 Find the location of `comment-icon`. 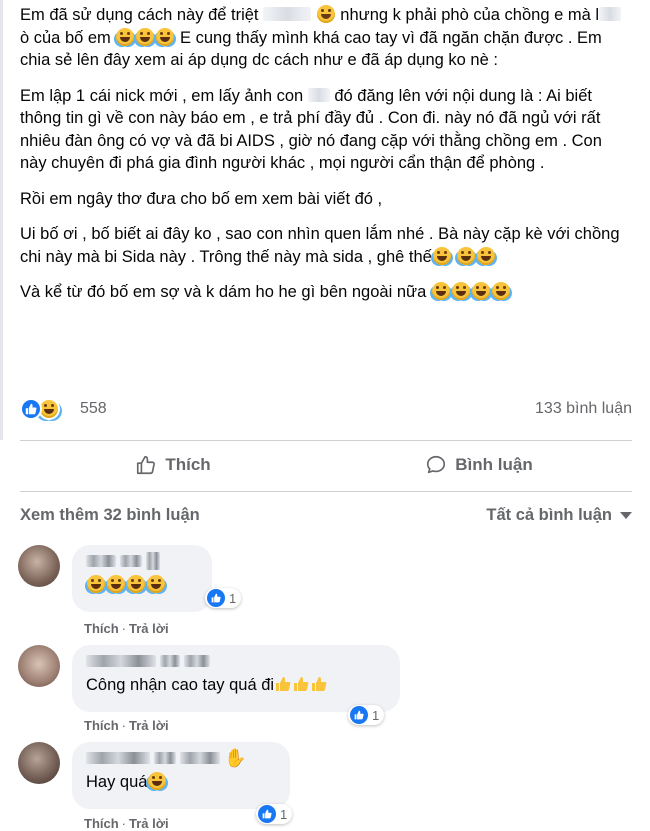

comment-icon is located at coordinates (436, 464).